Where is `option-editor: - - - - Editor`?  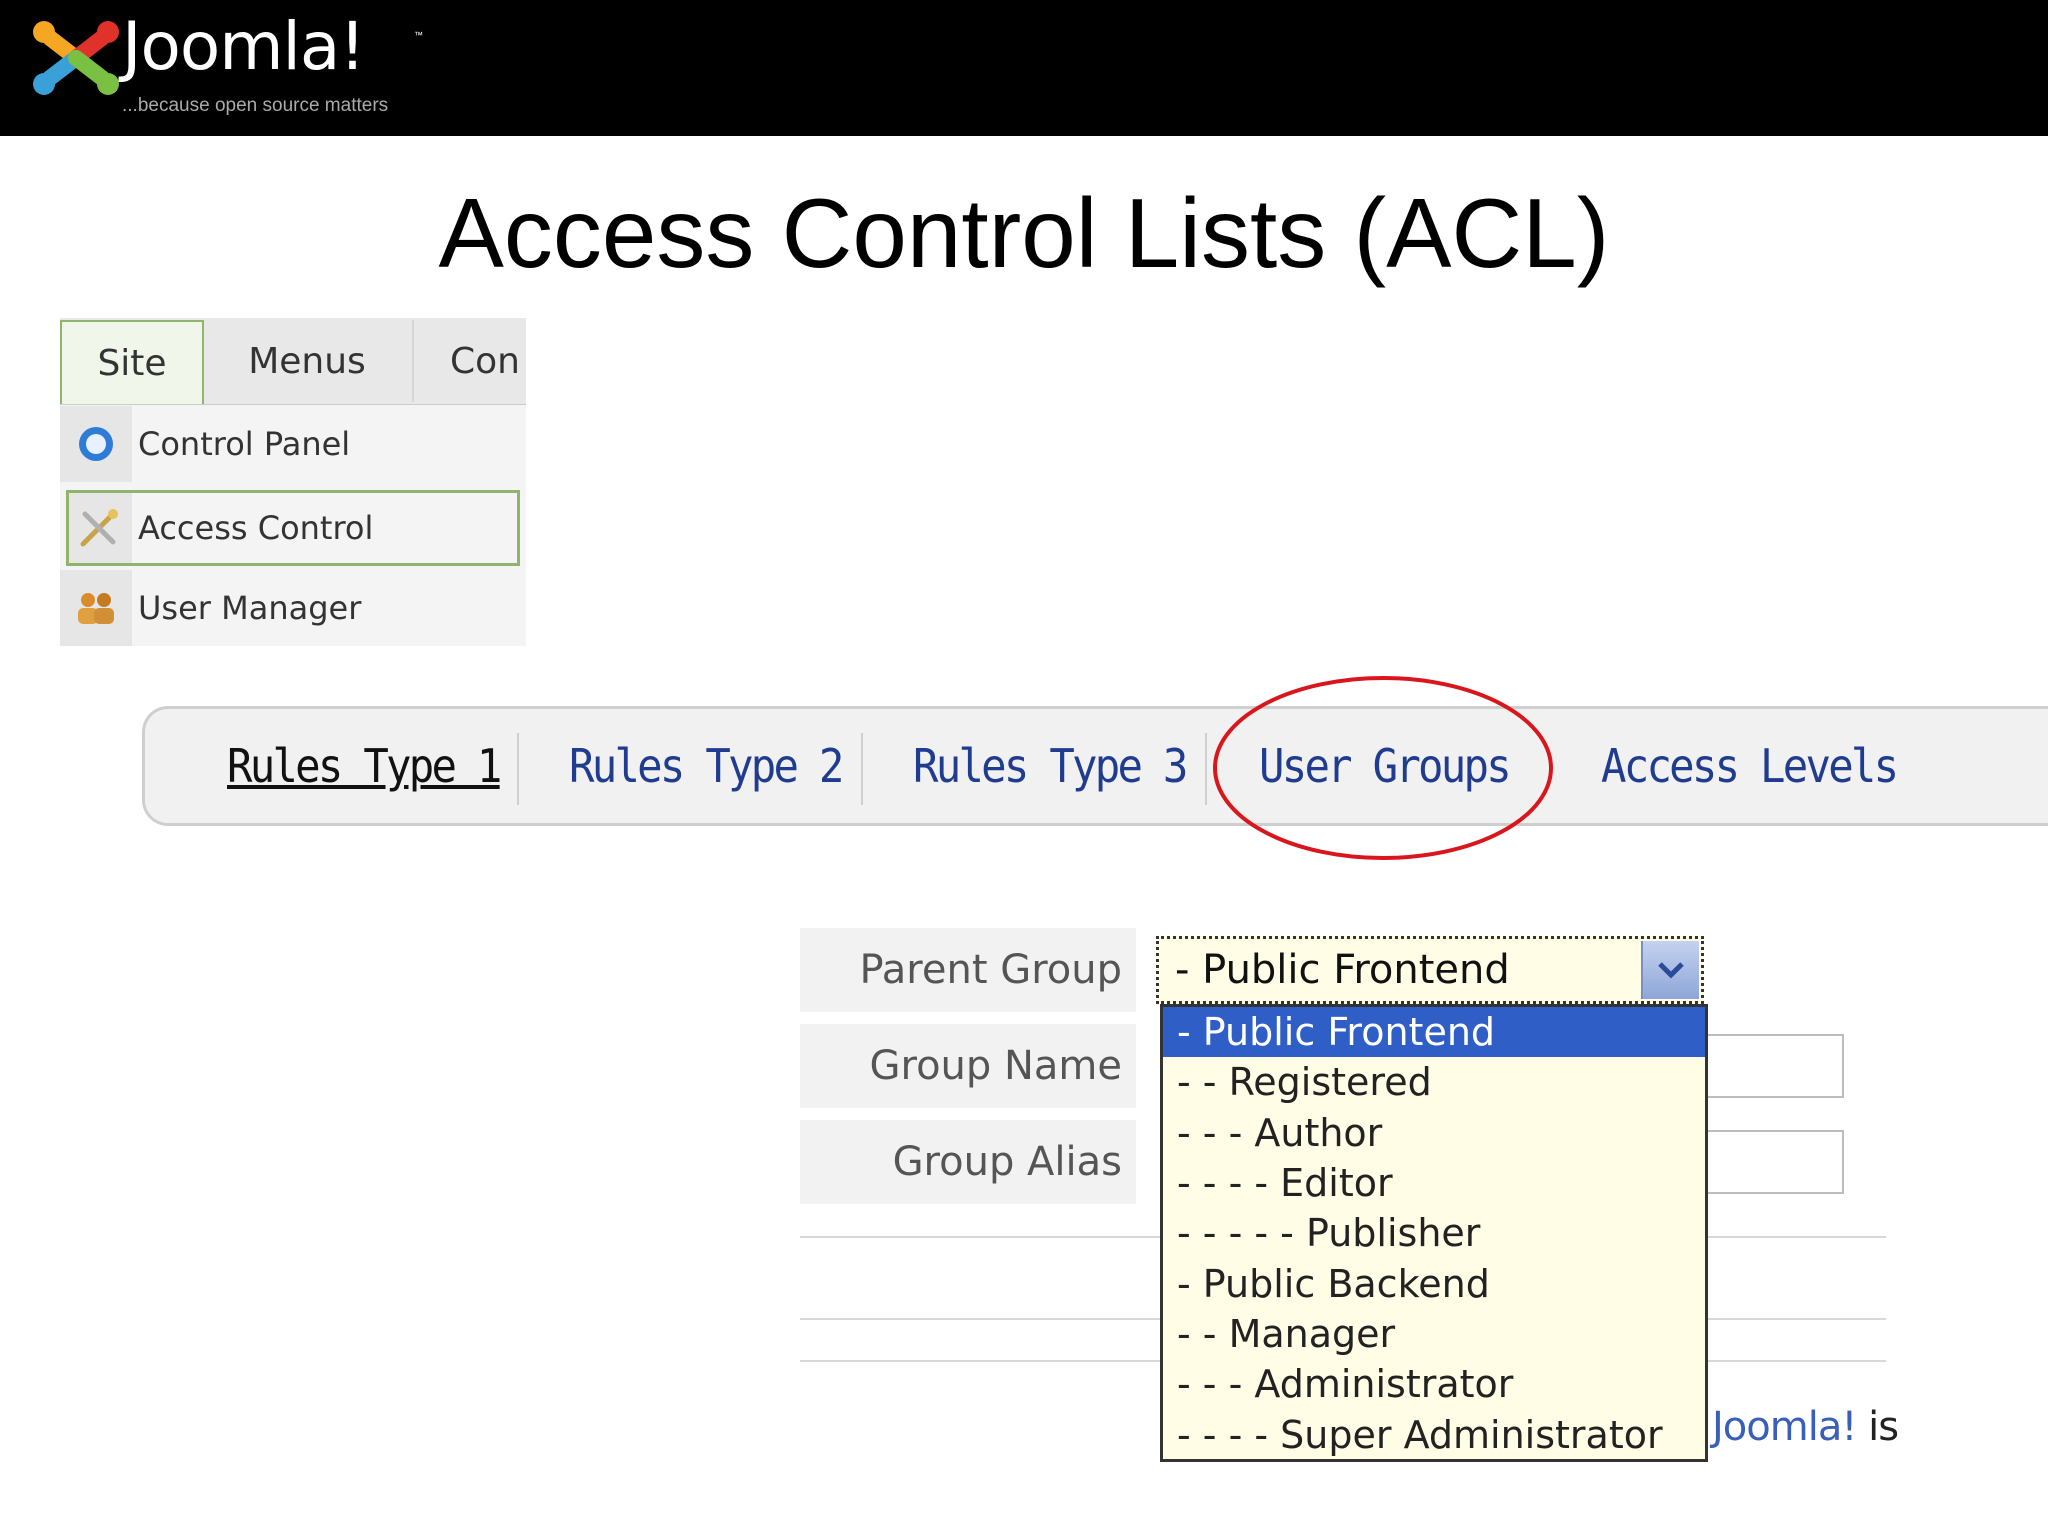 option-editor: - - - - Editor is located at coordinates (1434, 1183).